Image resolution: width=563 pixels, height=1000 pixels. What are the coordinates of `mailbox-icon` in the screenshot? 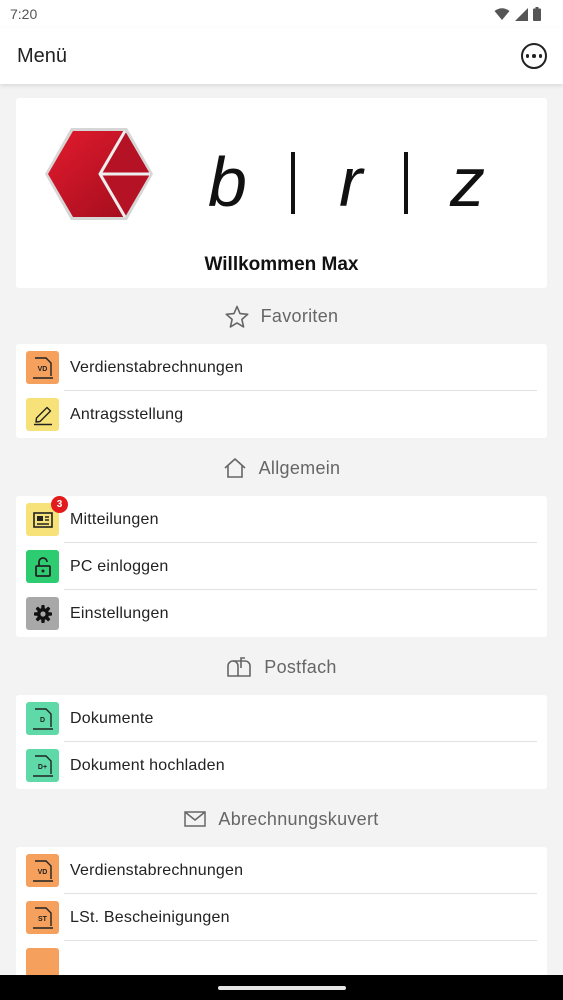 It's located at (239, 667).